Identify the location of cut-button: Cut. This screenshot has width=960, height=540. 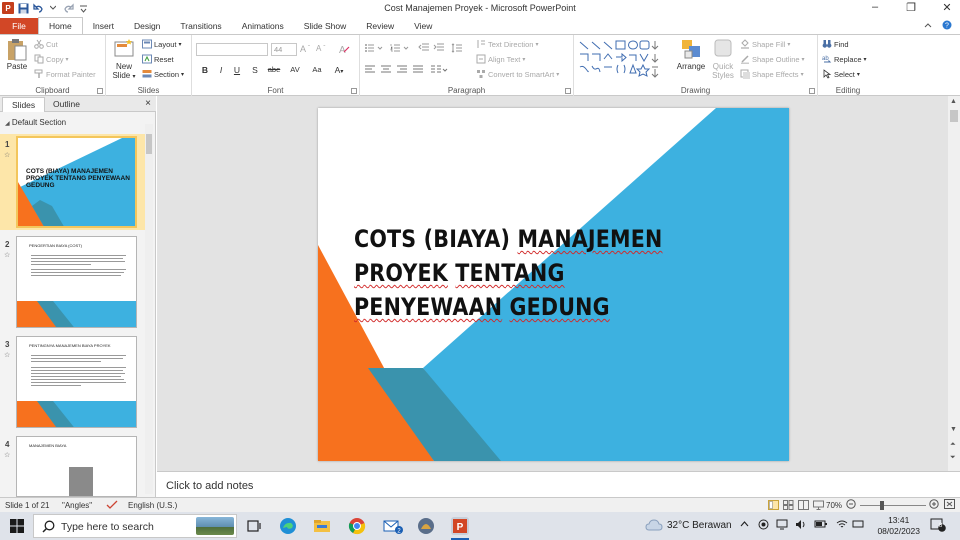
(46, 44).